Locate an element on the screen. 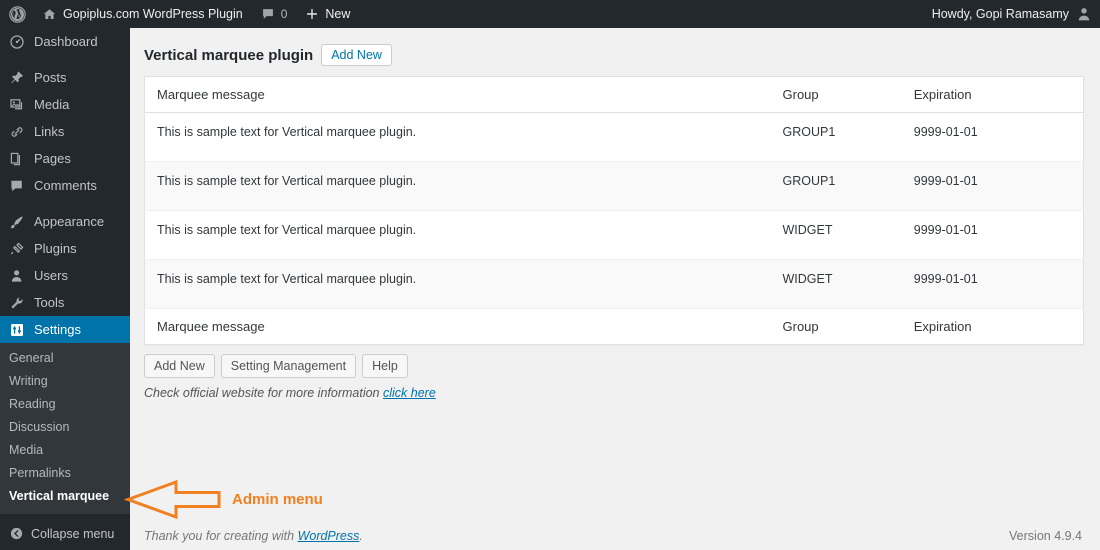 The image size is (1100, 550). site-name-menu: Gopiplus.com WordPress Plugin is located at coordinates (142, 14).